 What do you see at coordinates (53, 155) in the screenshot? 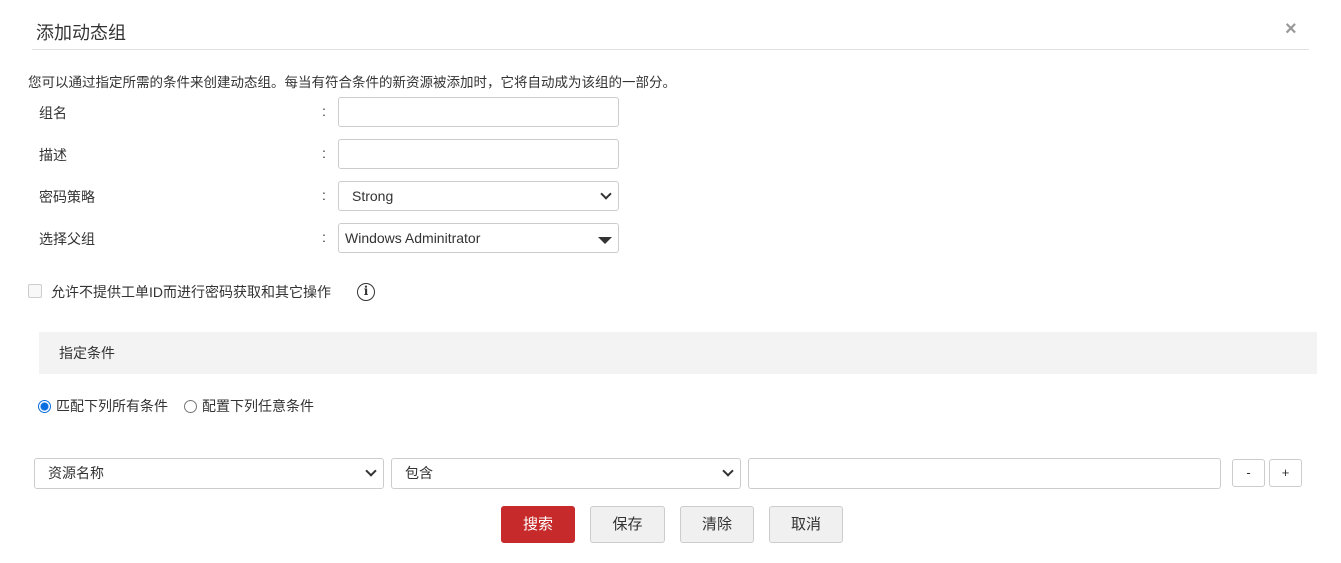
I see `description-label: 描述` at bounding box center [53, 155].